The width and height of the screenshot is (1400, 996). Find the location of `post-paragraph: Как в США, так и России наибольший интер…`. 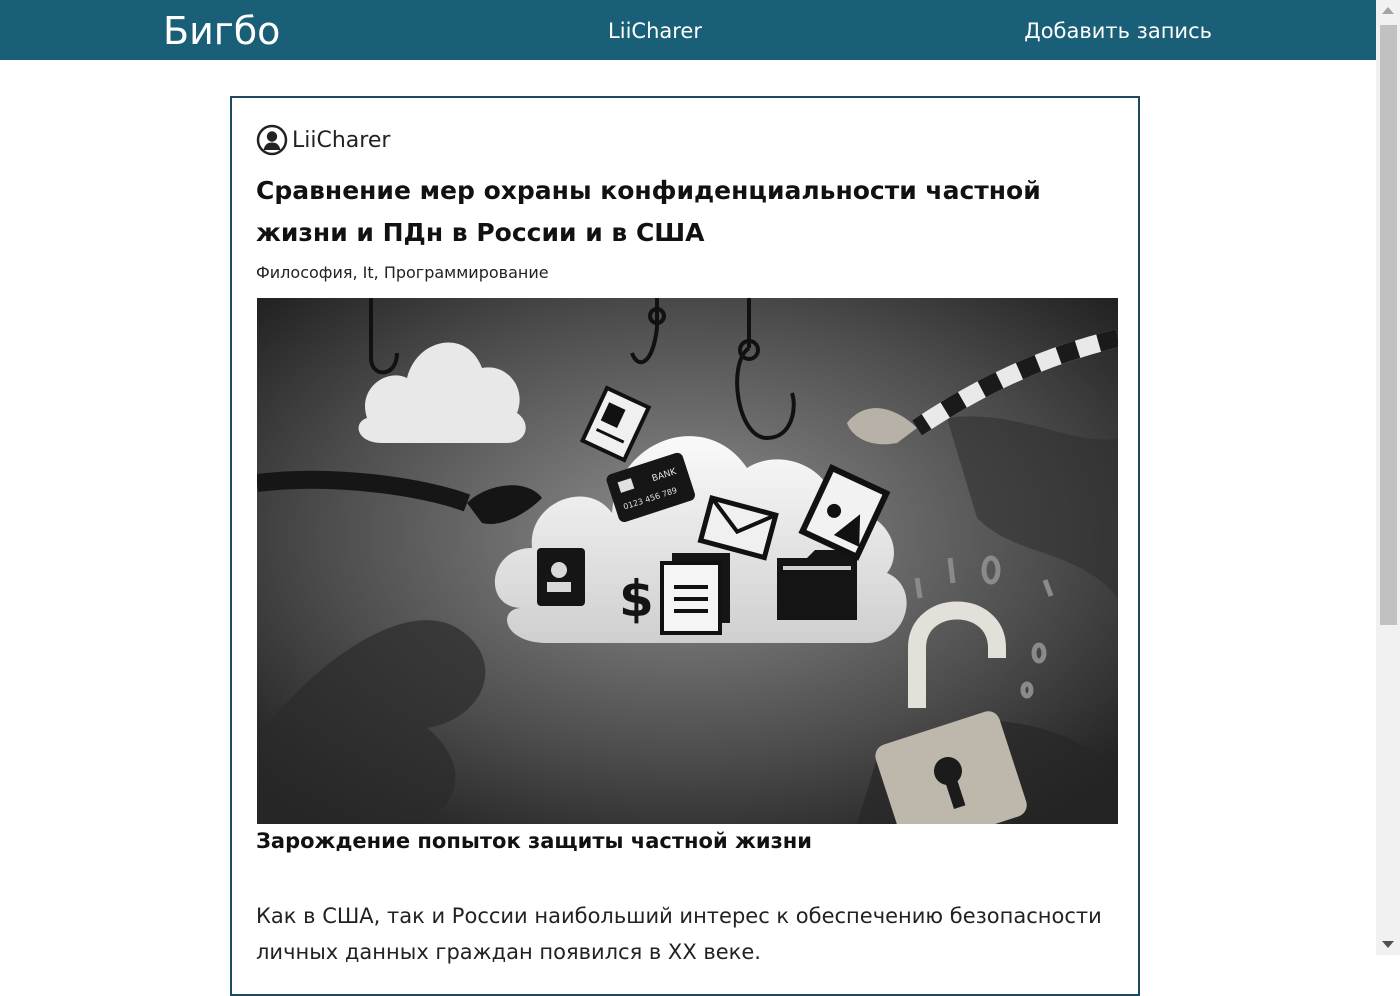

post-paragraph: Как в США, так и России наибольший интер… is located at coordinates (679, 934).